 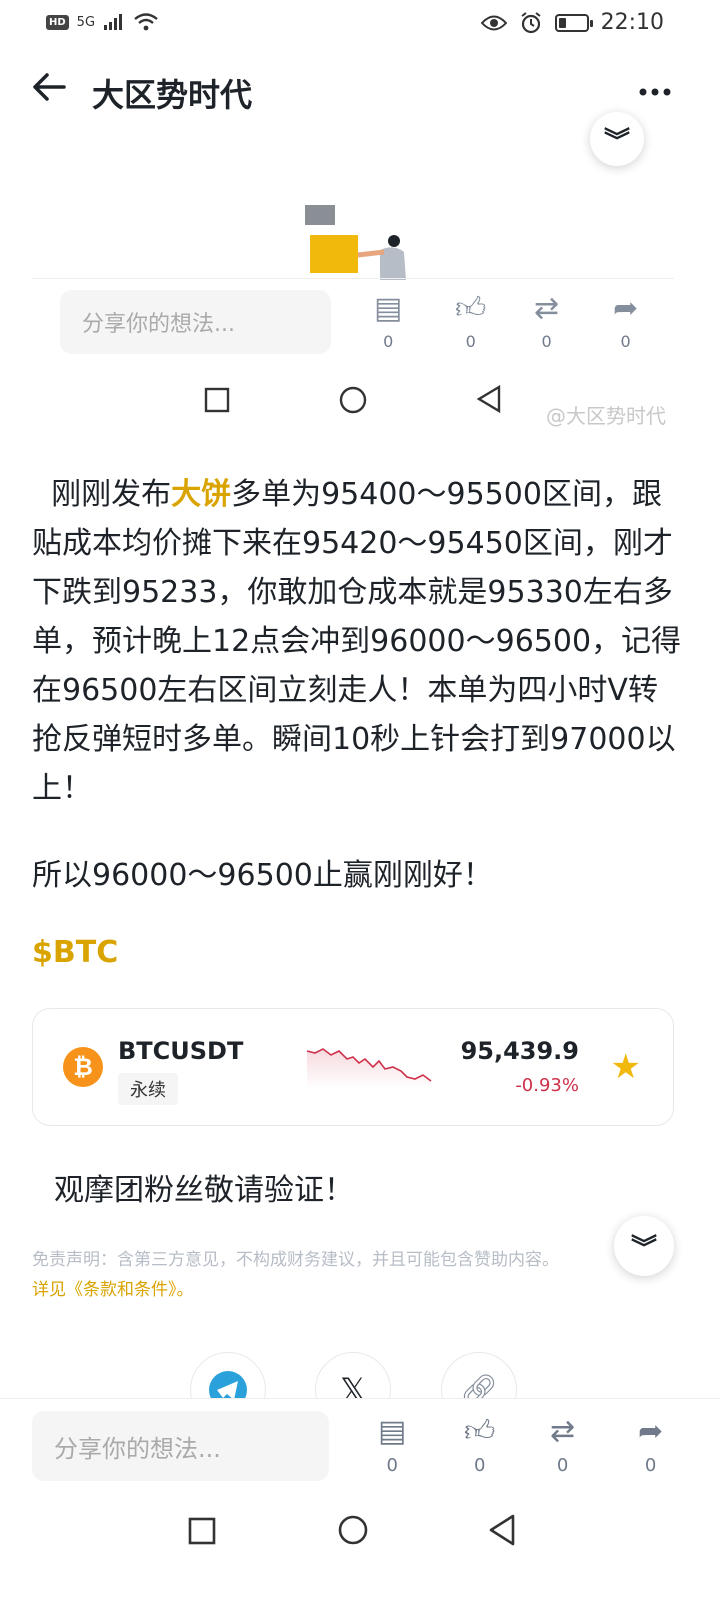 I want to click on chevron-double-down-icon: ︾, so click(x=616, y=141).